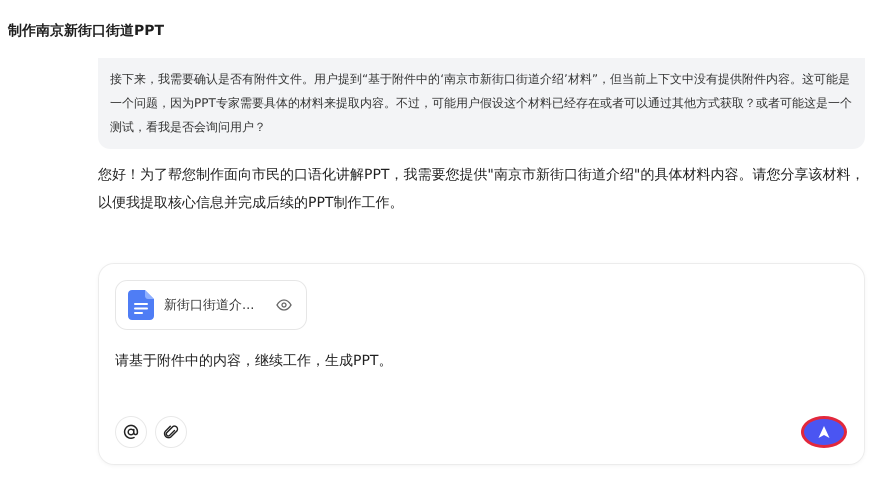  I want to click on arrow-up-icon, so click(824, 432).